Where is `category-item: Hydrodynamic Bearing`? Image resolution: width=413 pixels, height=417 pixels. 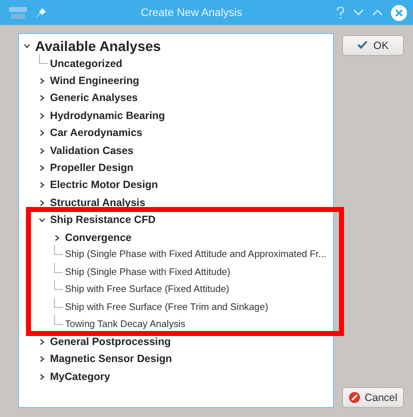
category-item: Hydrodynamic Bearing is located at coordinates (107, 116).